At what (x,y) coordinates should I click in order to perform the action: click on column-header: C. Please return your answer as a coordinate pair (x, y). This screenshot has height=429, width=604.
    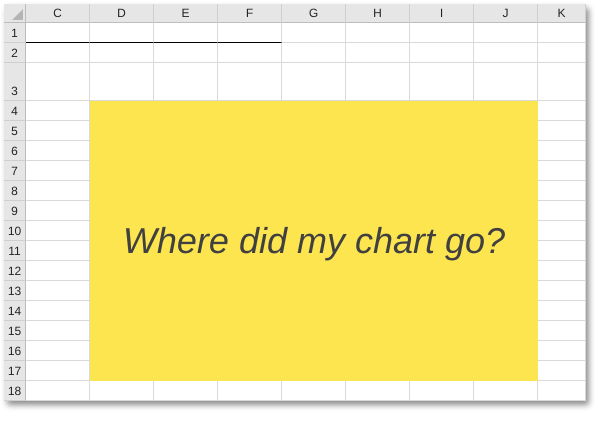
    Looking at the image, I should click on (58, 13).